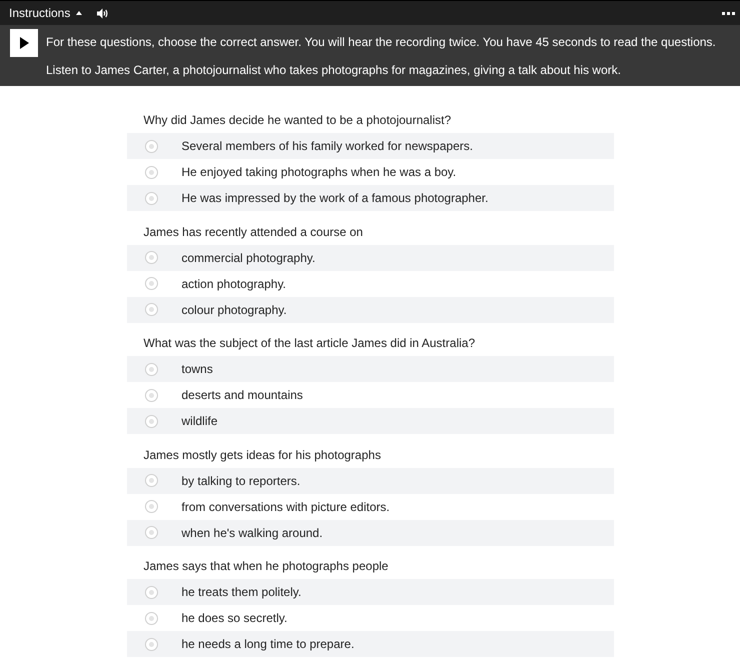  I want to click on play-icon, so click(24, 43).